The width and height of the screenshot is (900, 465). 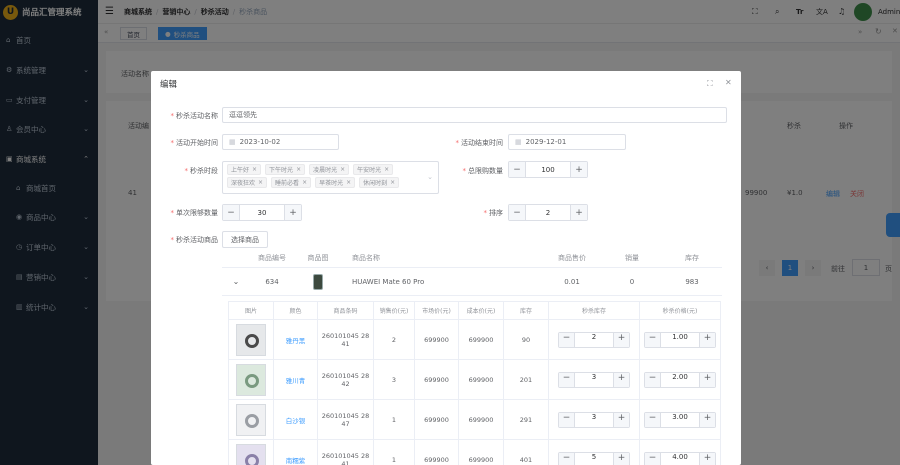 I want to click on sort-stepper: −2 +, so click(x=548, y=212).